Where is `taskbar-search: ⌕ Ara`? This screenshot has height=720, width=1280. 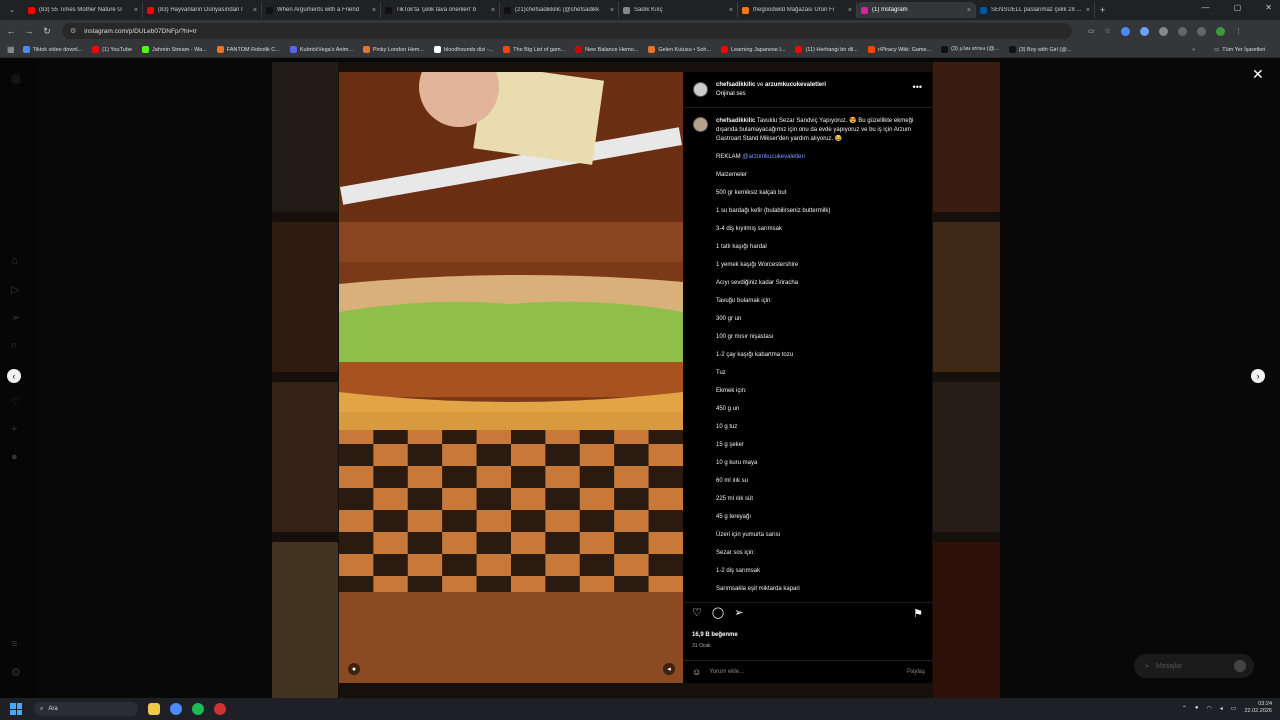 taskbar-search: ⌕ Ara is located at coordinates (86, 709).